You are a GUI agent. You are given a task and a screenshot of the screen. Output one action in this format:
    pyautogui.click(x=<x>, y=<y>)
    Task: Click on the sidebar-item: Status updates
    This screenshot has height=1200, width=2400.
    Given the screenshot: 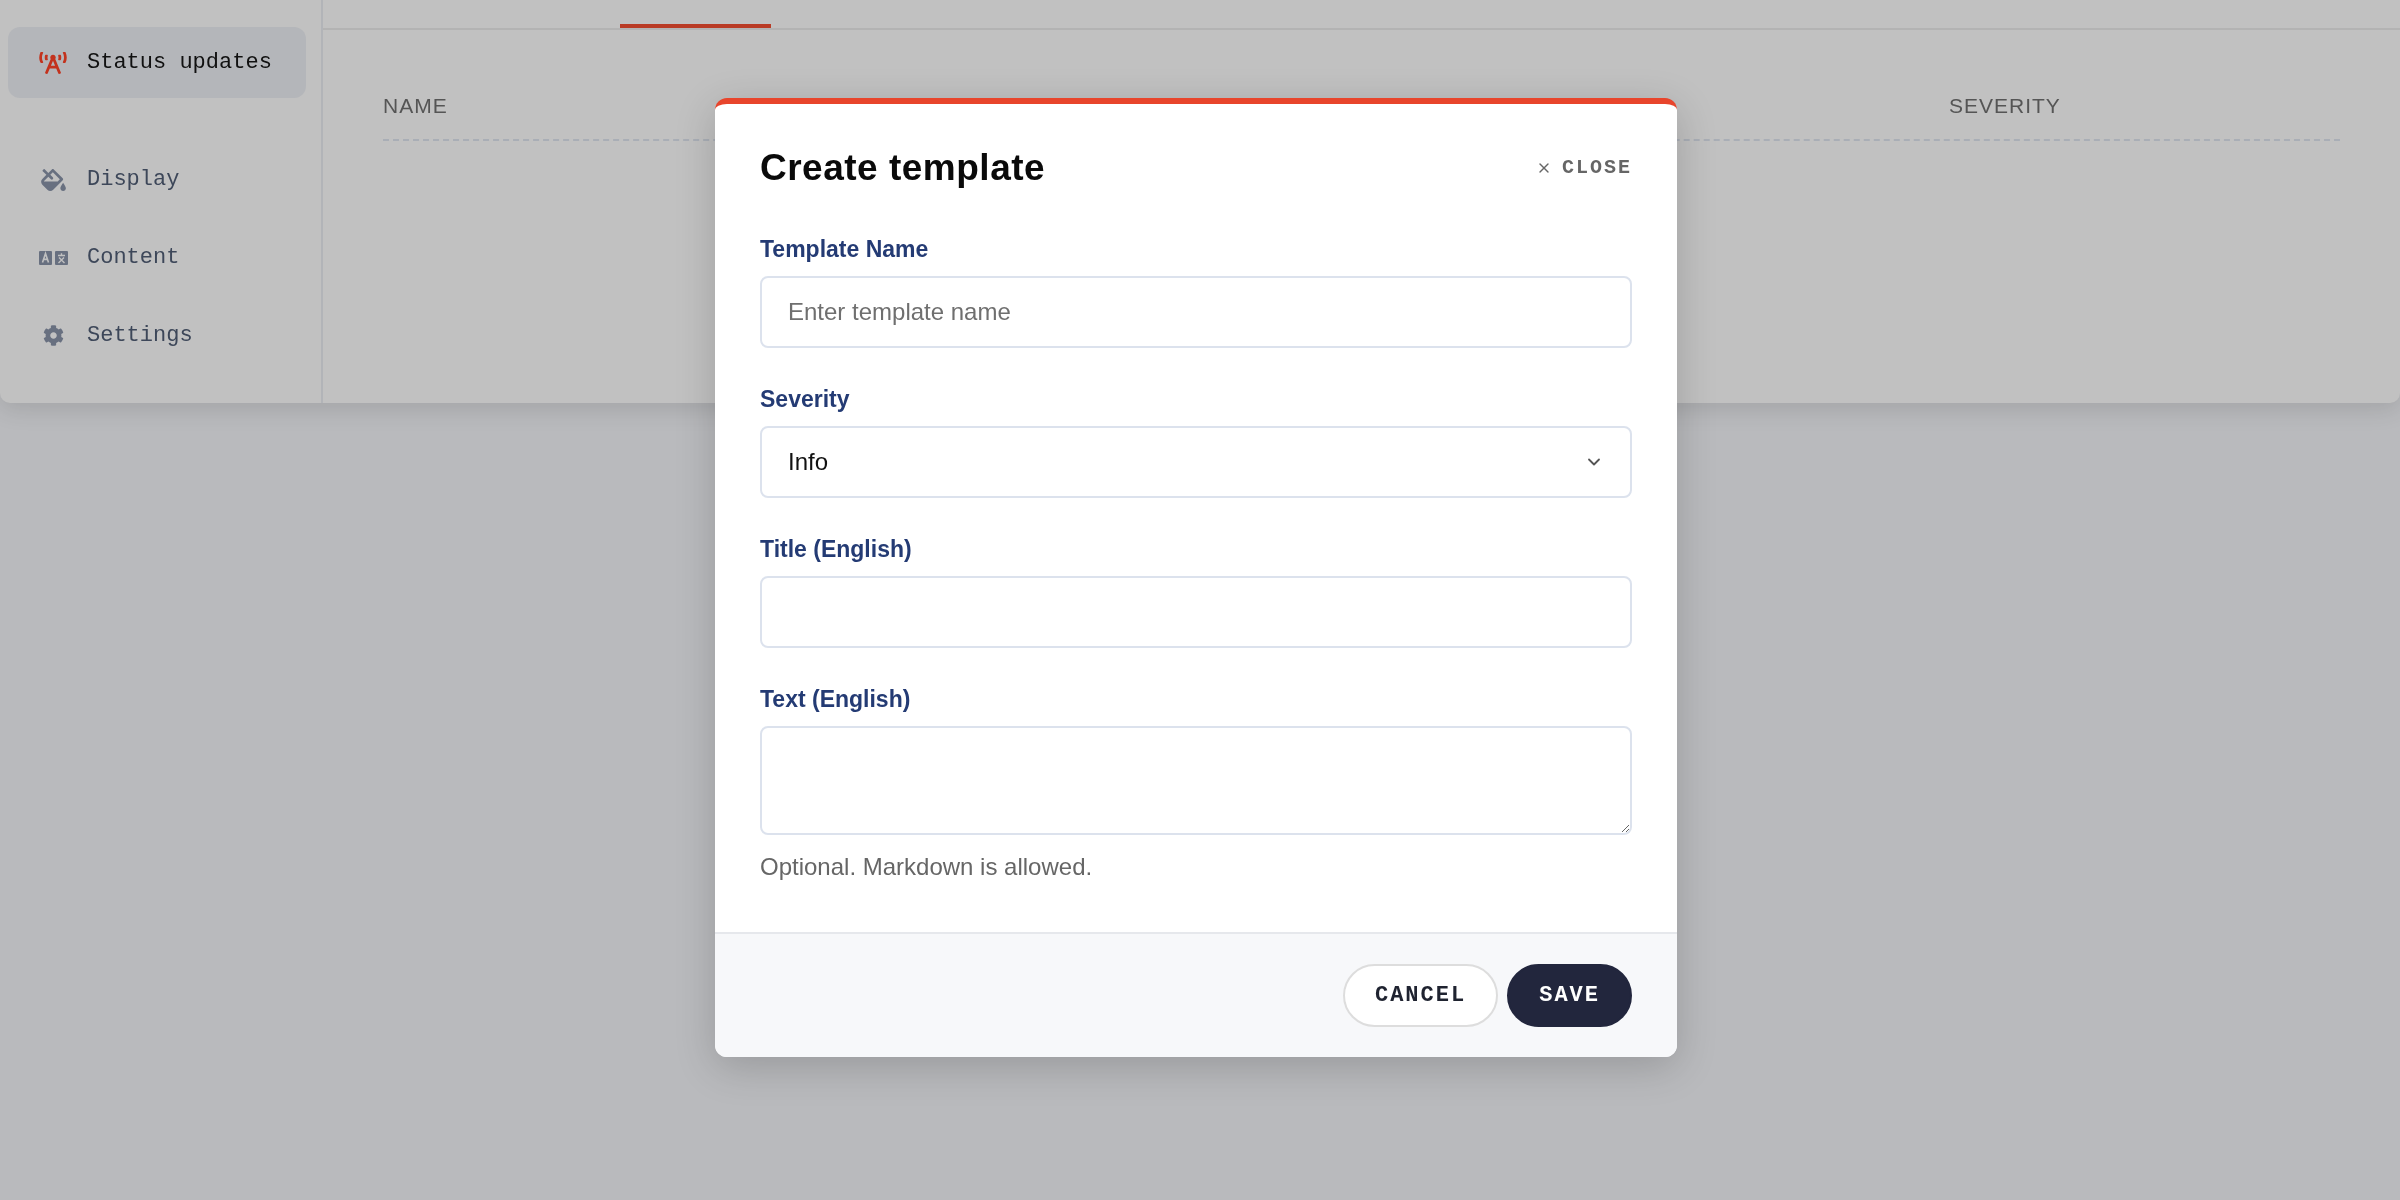 What is the action you would take?
    pyautogui.click(x=157, y=62)
    